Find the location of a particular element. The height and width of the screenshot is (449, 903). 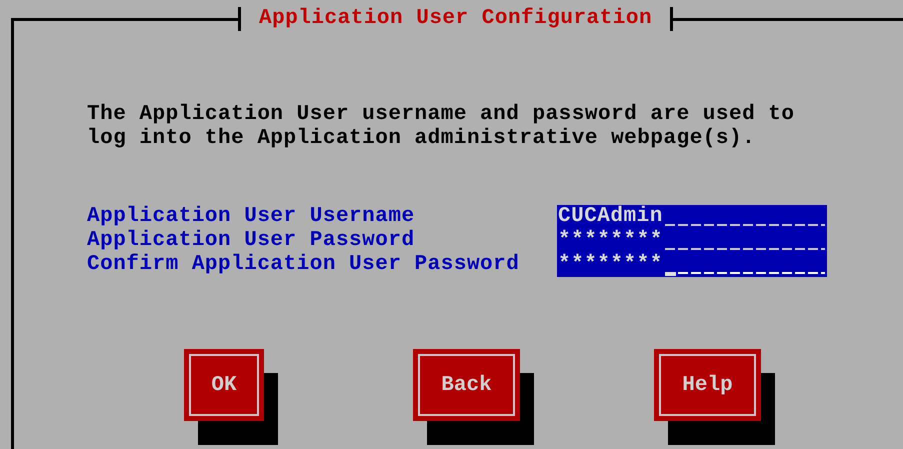

field-label: Application User Username is located at coordinates (251, 217).